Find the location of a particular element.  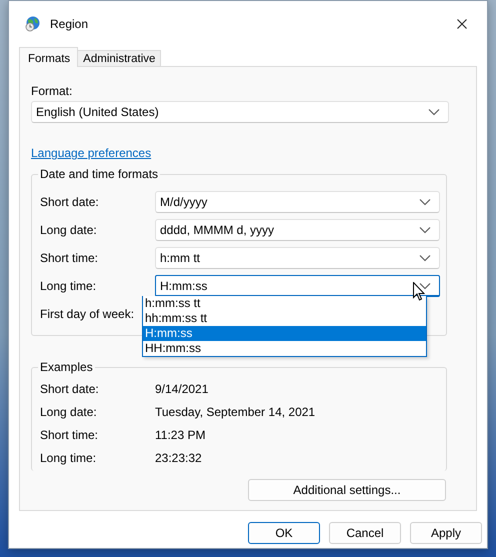

example-label: Long date: is located at coordinates (69, 411).